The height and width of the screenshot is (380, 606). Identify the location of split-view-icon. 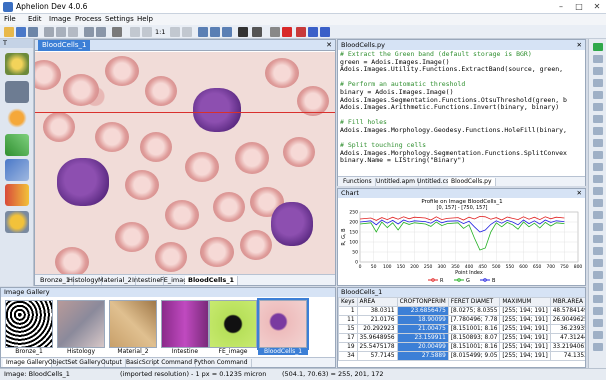
(215, 32).